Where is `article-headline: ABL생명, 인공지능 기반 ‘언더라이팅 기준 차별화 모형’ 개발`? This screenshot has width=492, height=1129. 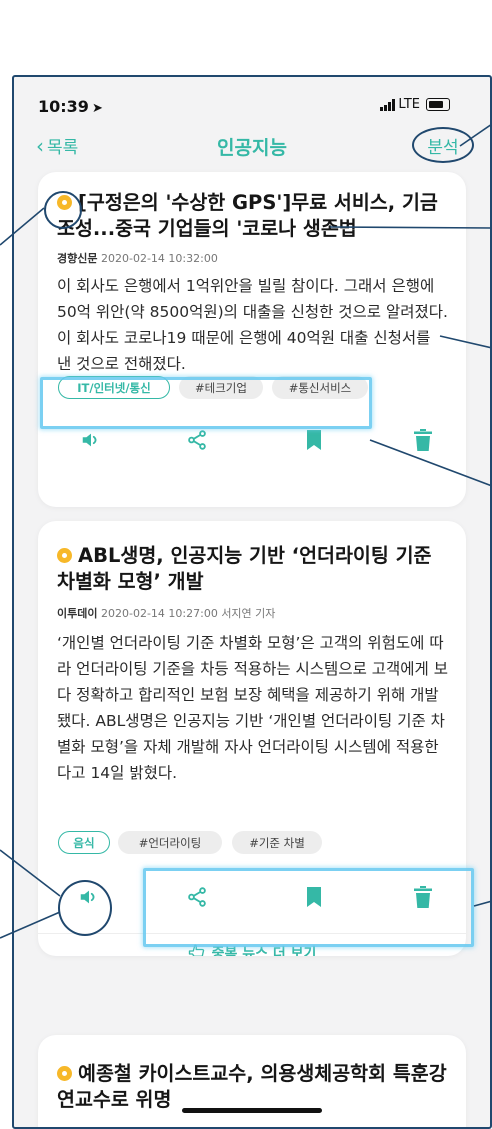
article-headline: ABL생명, 인공지능 기반 ‘언더라이팅 기준 차별화 모형’ 개발 is located at coordinates (254, 569).